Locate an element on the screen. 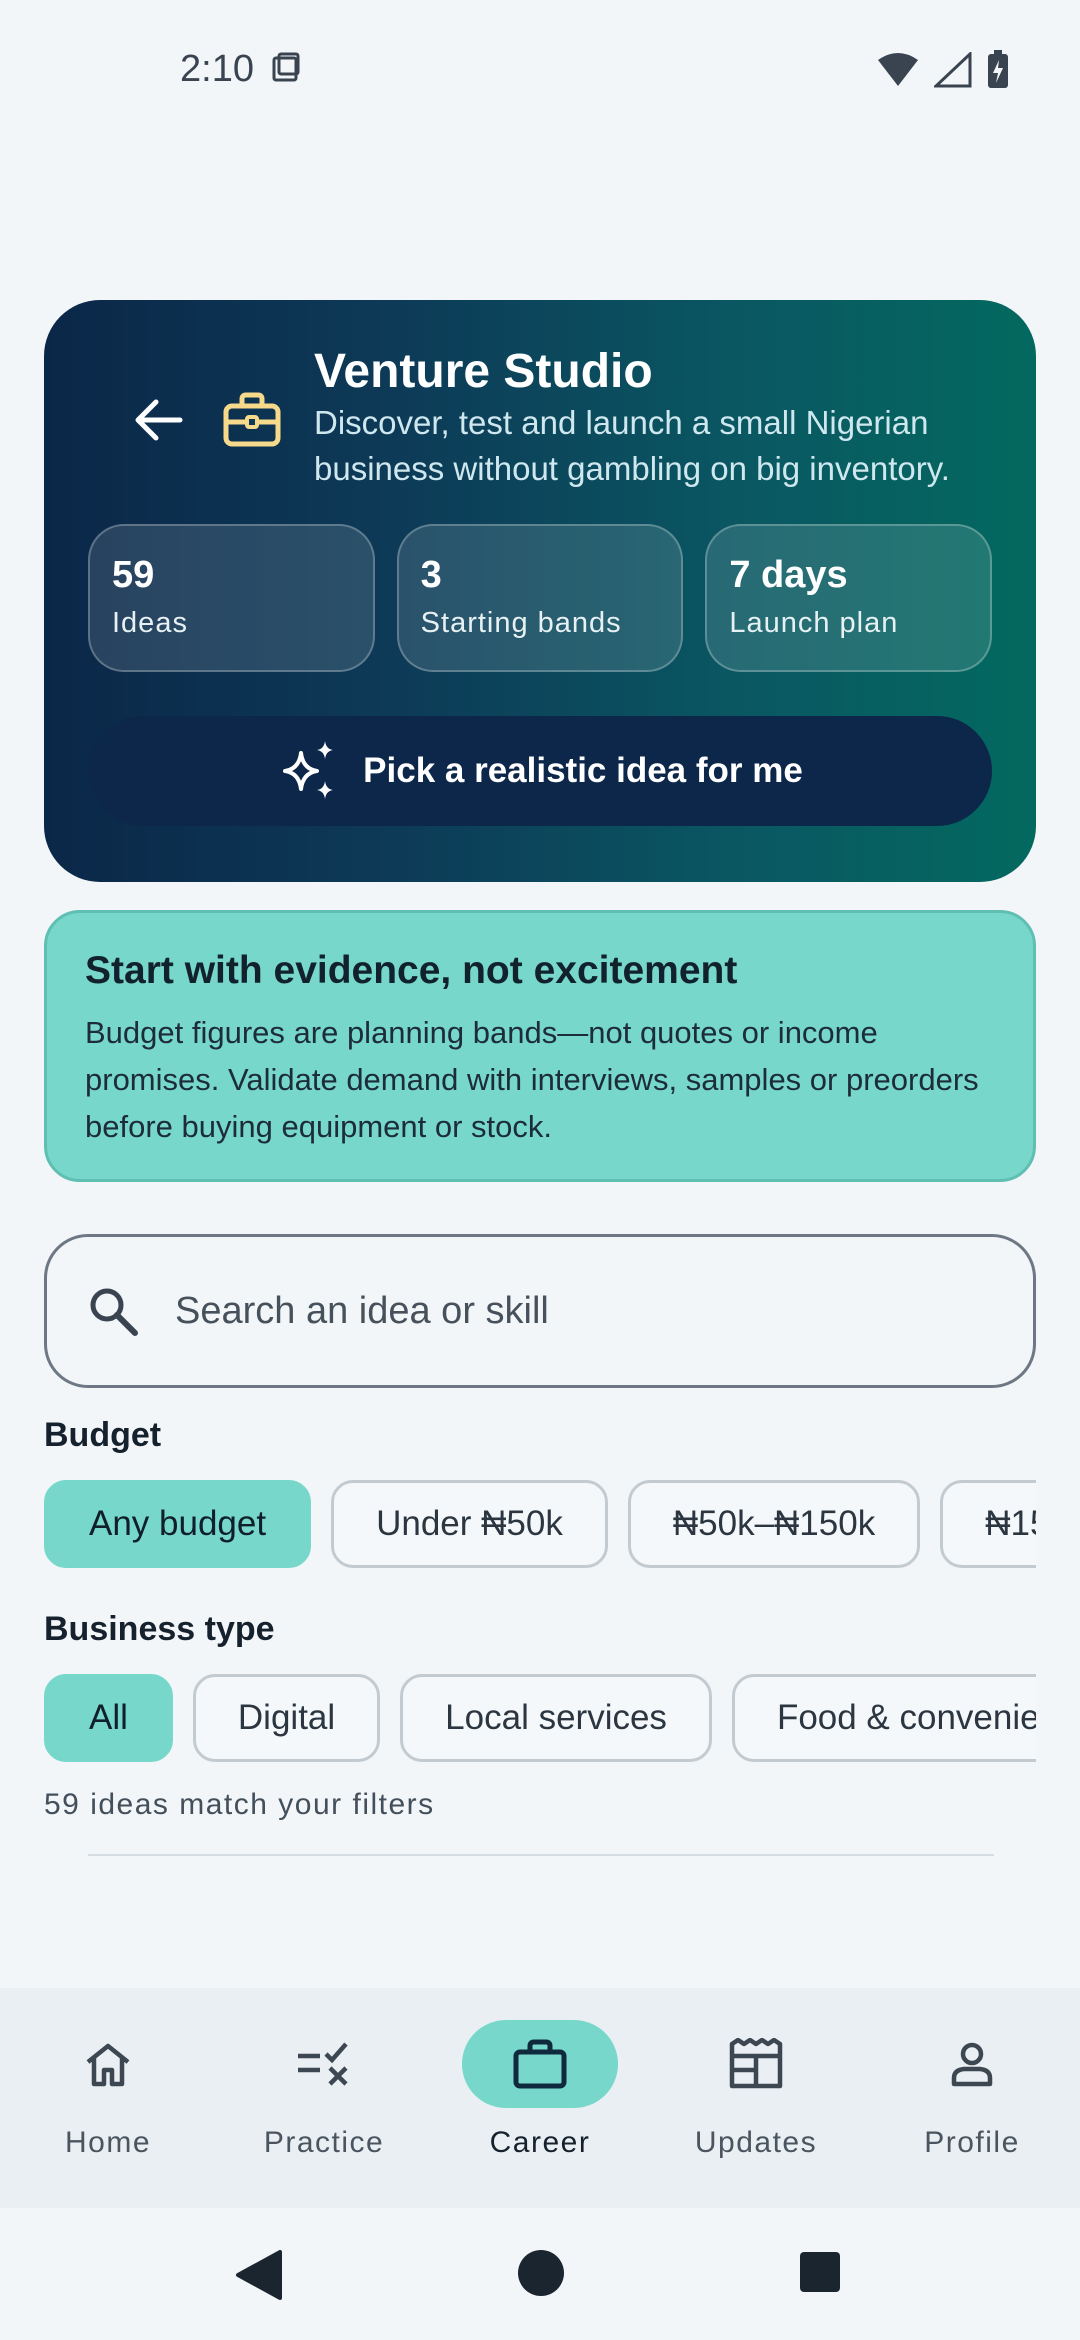 The width and height of the screenshot is (1080, 2340). chip-local-services: Local services is located at coordinates (556, 1718).